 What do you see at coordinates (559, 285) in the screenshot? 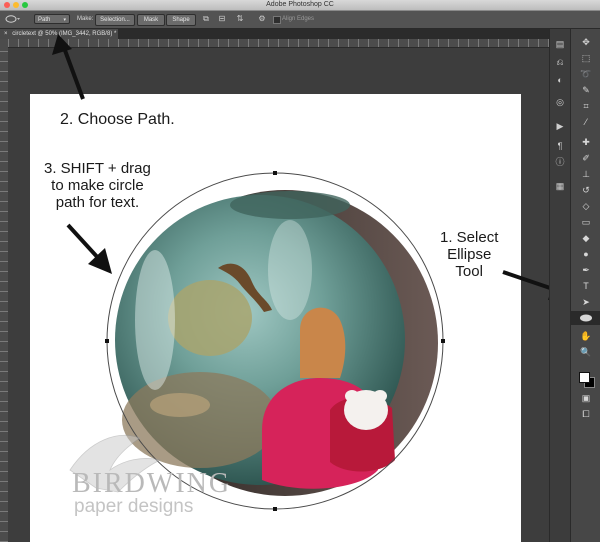
I see `collapsed-panels-strip: ▤ ⎌ ◐ ◎ ▶ ¶ ⓘ ▦` at bounding box center [559, 285].